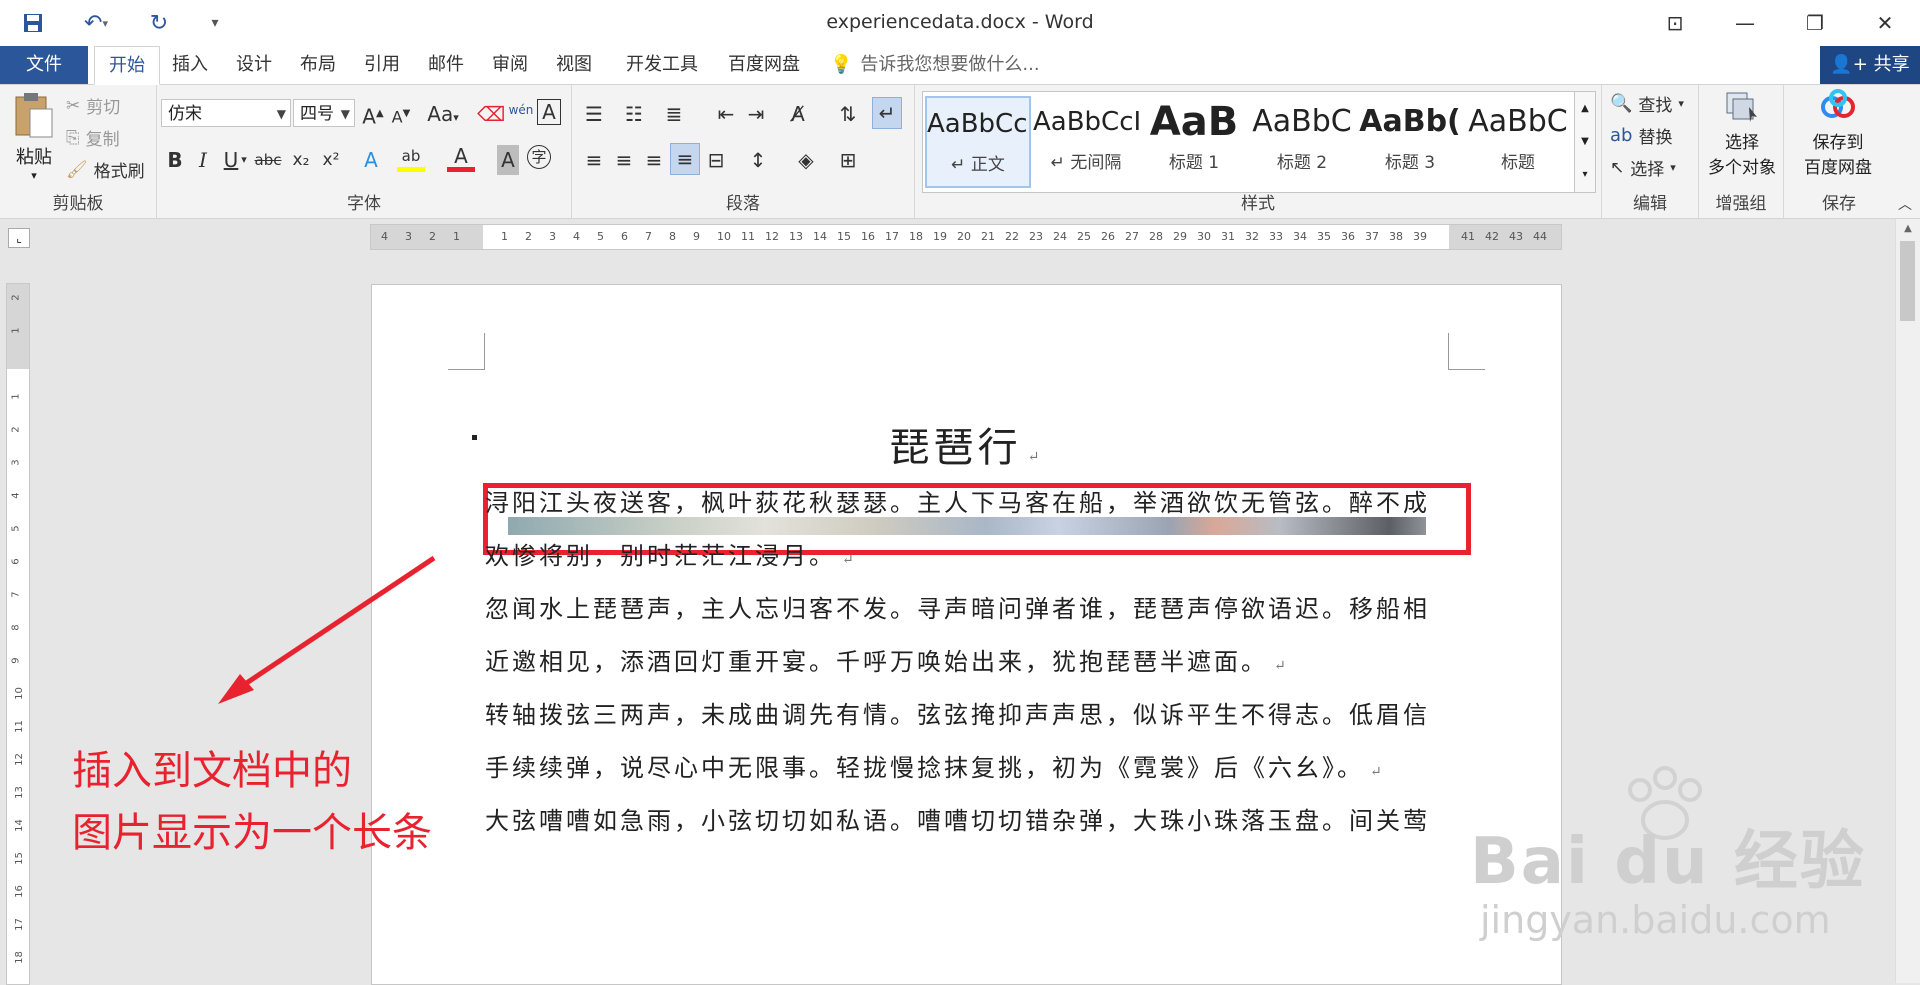 This screenshot has width=1920, height=985. What do you see at coordinates (957, 821) in the screenshot?
I see `document-paragraph-line: 大弦嘈嘈如急雨，小弦切切如私语。嘈嘈切切错杂弹，大珠小珠落玉盘。间关莺` at bounding box center [957, 821].